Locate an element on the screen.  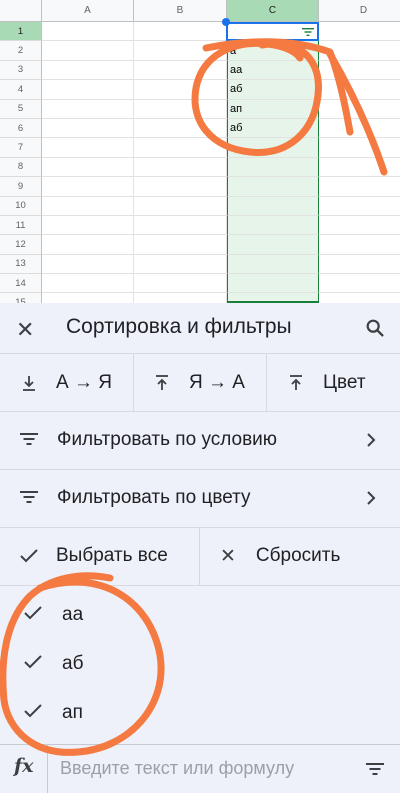
row-header: 8 is located at coordinates (21, 167).